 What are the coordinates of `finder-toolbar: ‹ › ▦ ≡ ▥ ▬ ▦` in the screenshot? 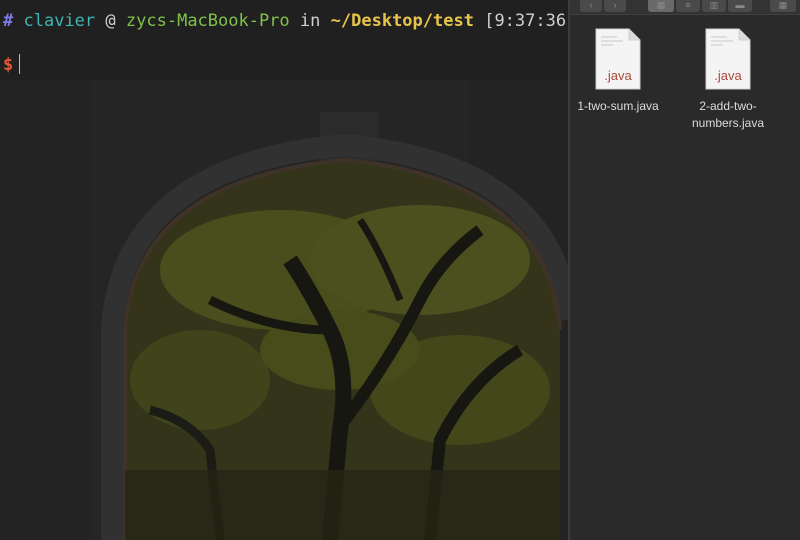 It's located at (685, 7).